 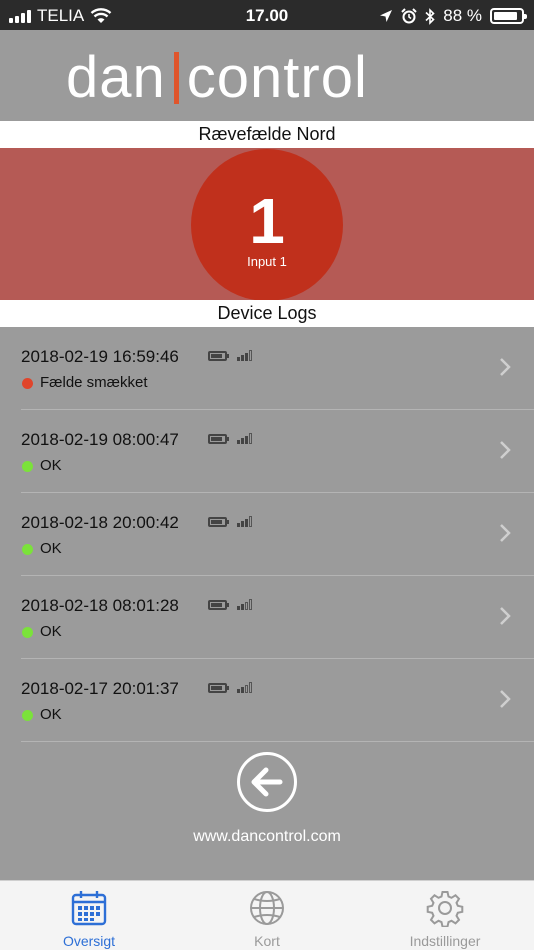 I want to click on battery-percent: 88 %, so click(x=462, y=15).